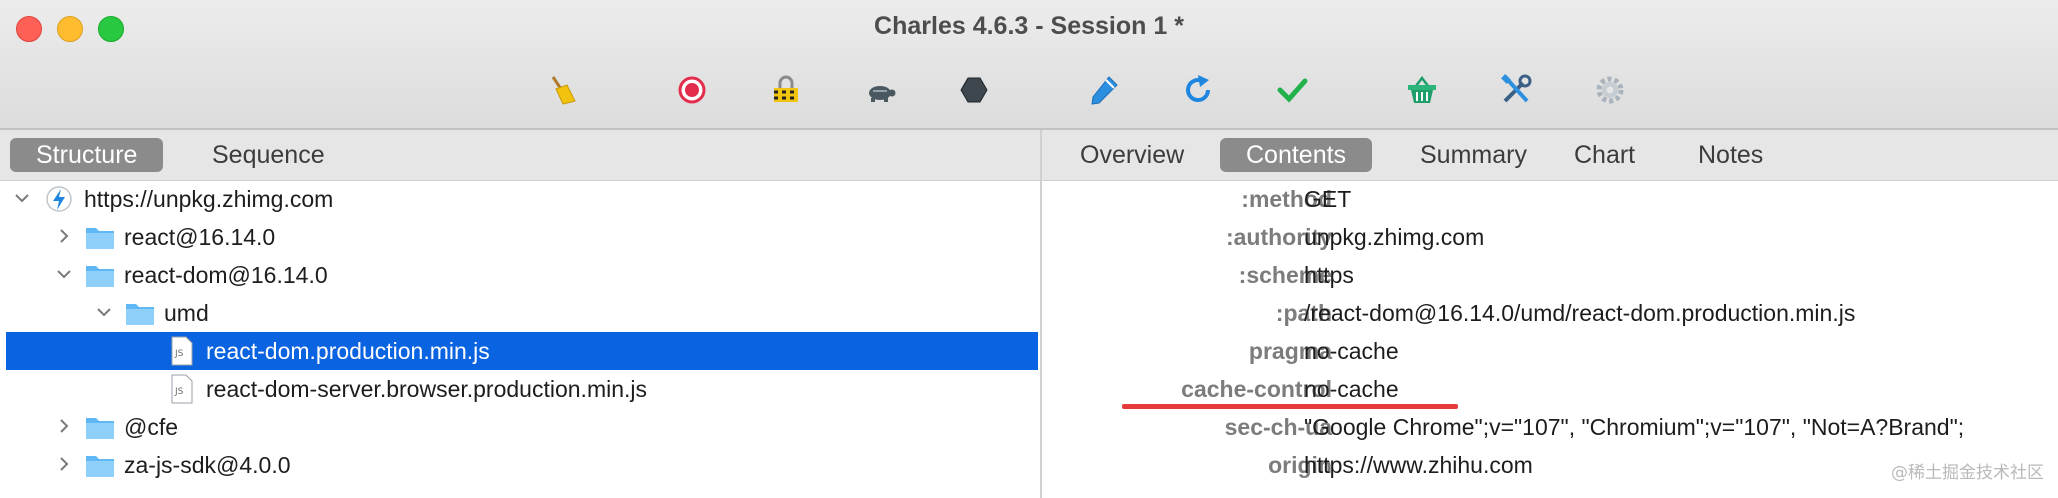 The image size is (2058, 498). I want to click on https-host-icon, so click(60, 199).